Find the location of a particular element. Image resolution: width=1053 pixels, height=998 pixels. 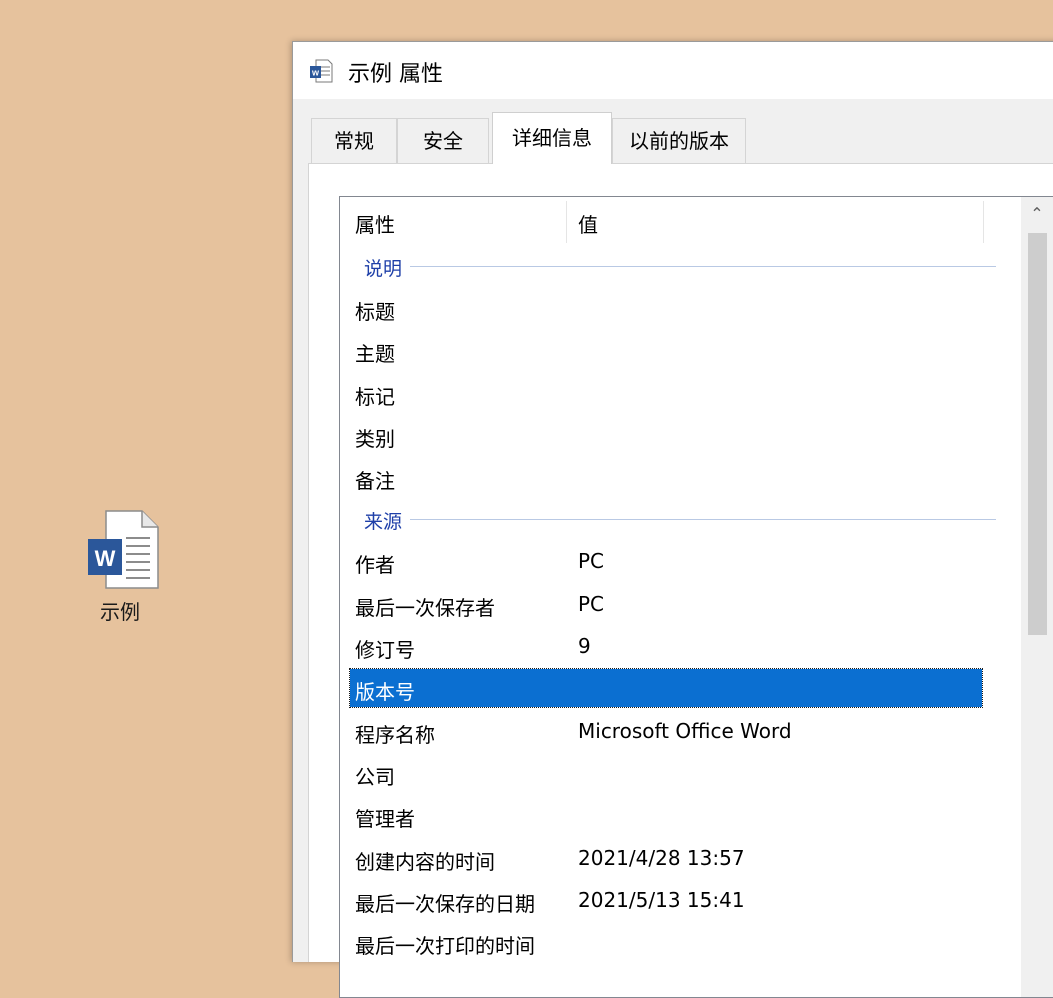

tab-strip: 常规 安全 详细信息 以前的版本 is located at coordinates (682, 138).